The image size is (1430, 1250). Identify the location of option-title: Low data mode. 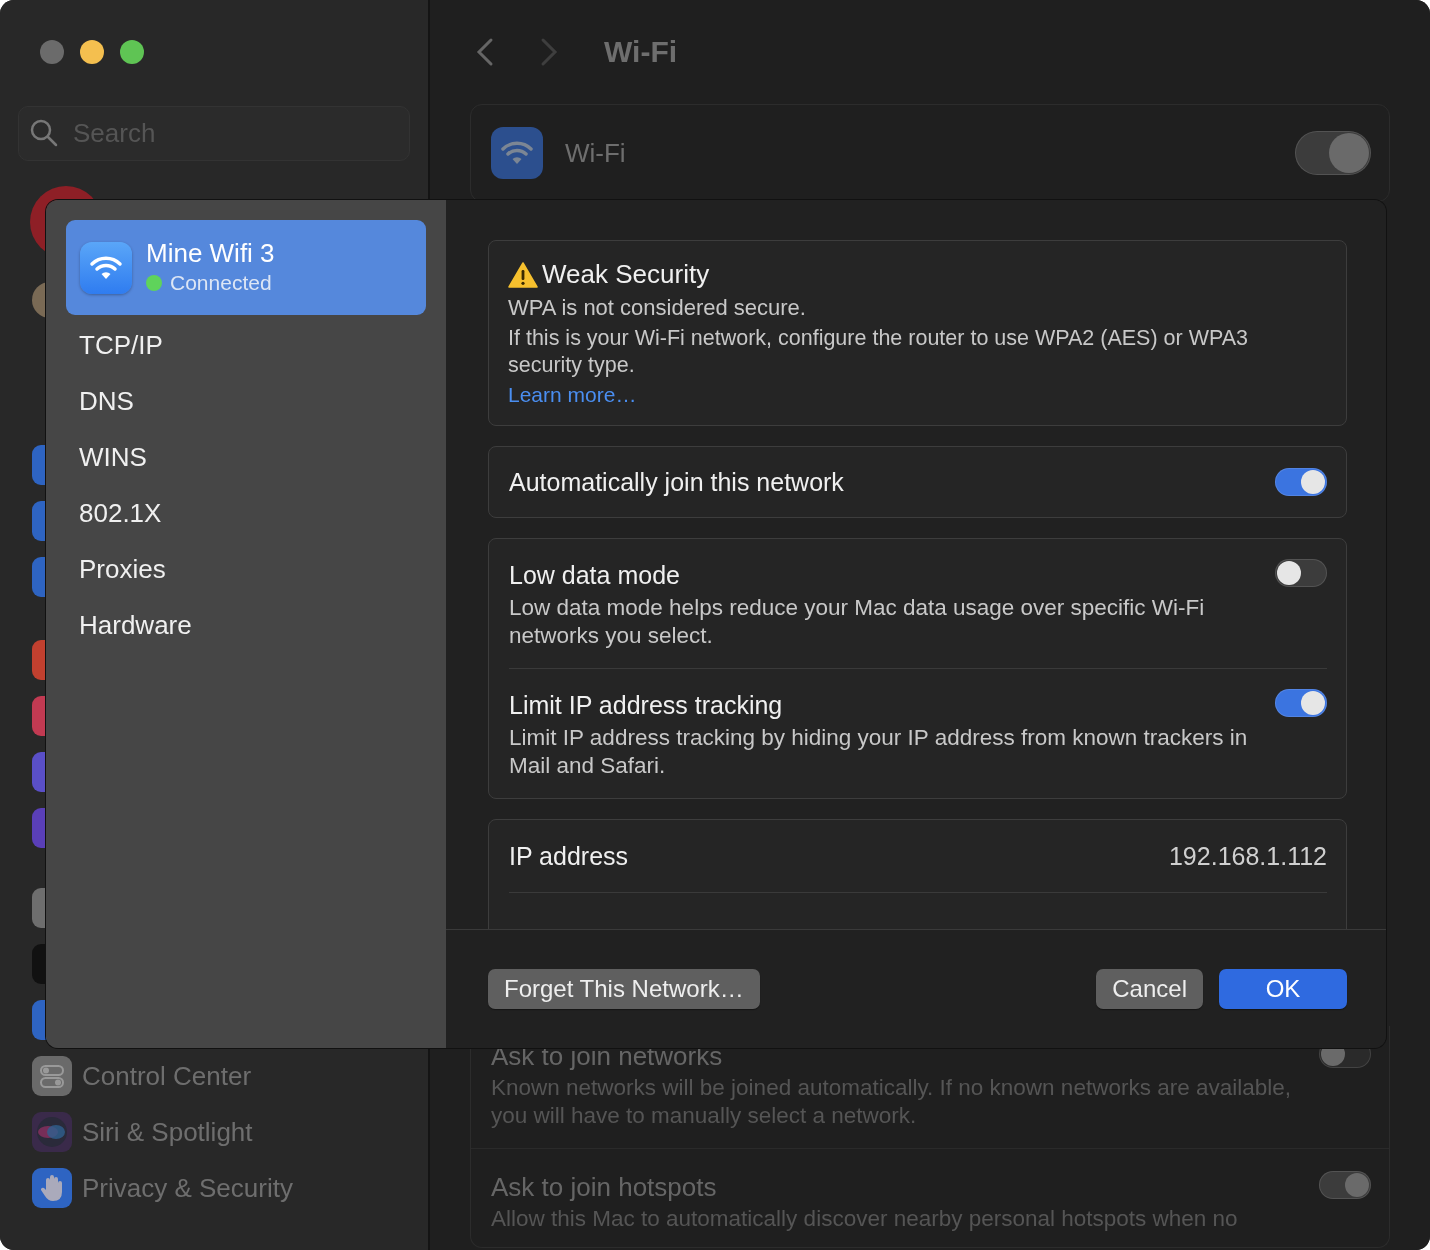
(595, 575).